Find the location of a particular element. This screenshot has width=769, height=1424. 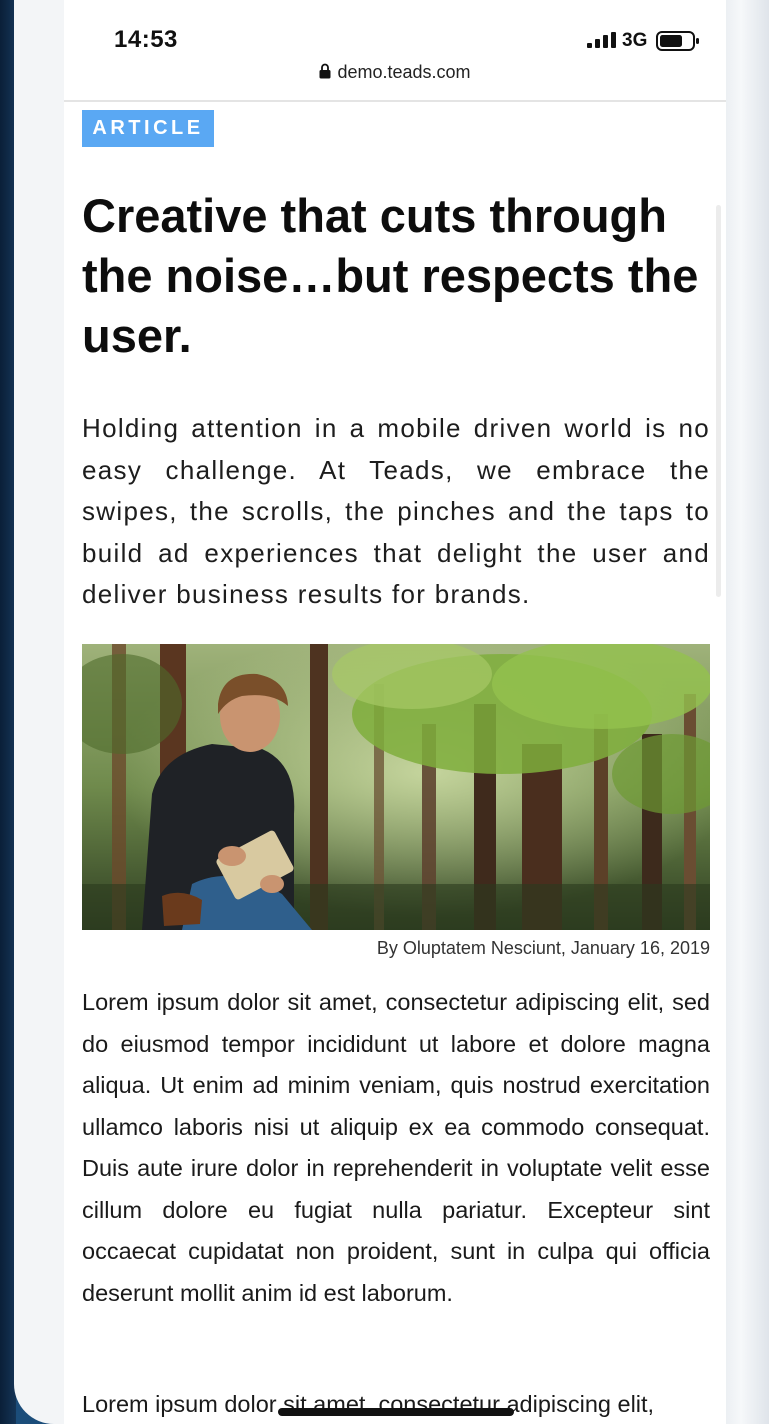

address-bar: demo.teads.com is located at coordinates (395, 81).